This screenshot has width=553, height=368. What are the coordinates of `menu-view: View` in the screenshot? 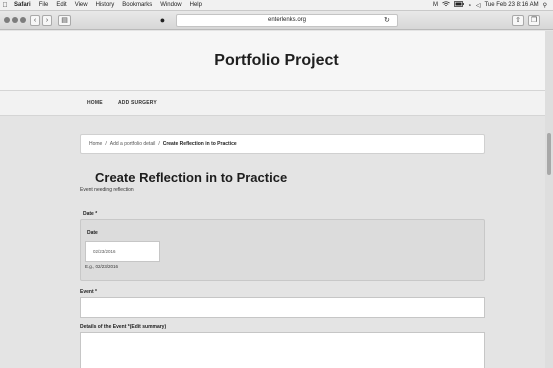 It's located at (81, 5).